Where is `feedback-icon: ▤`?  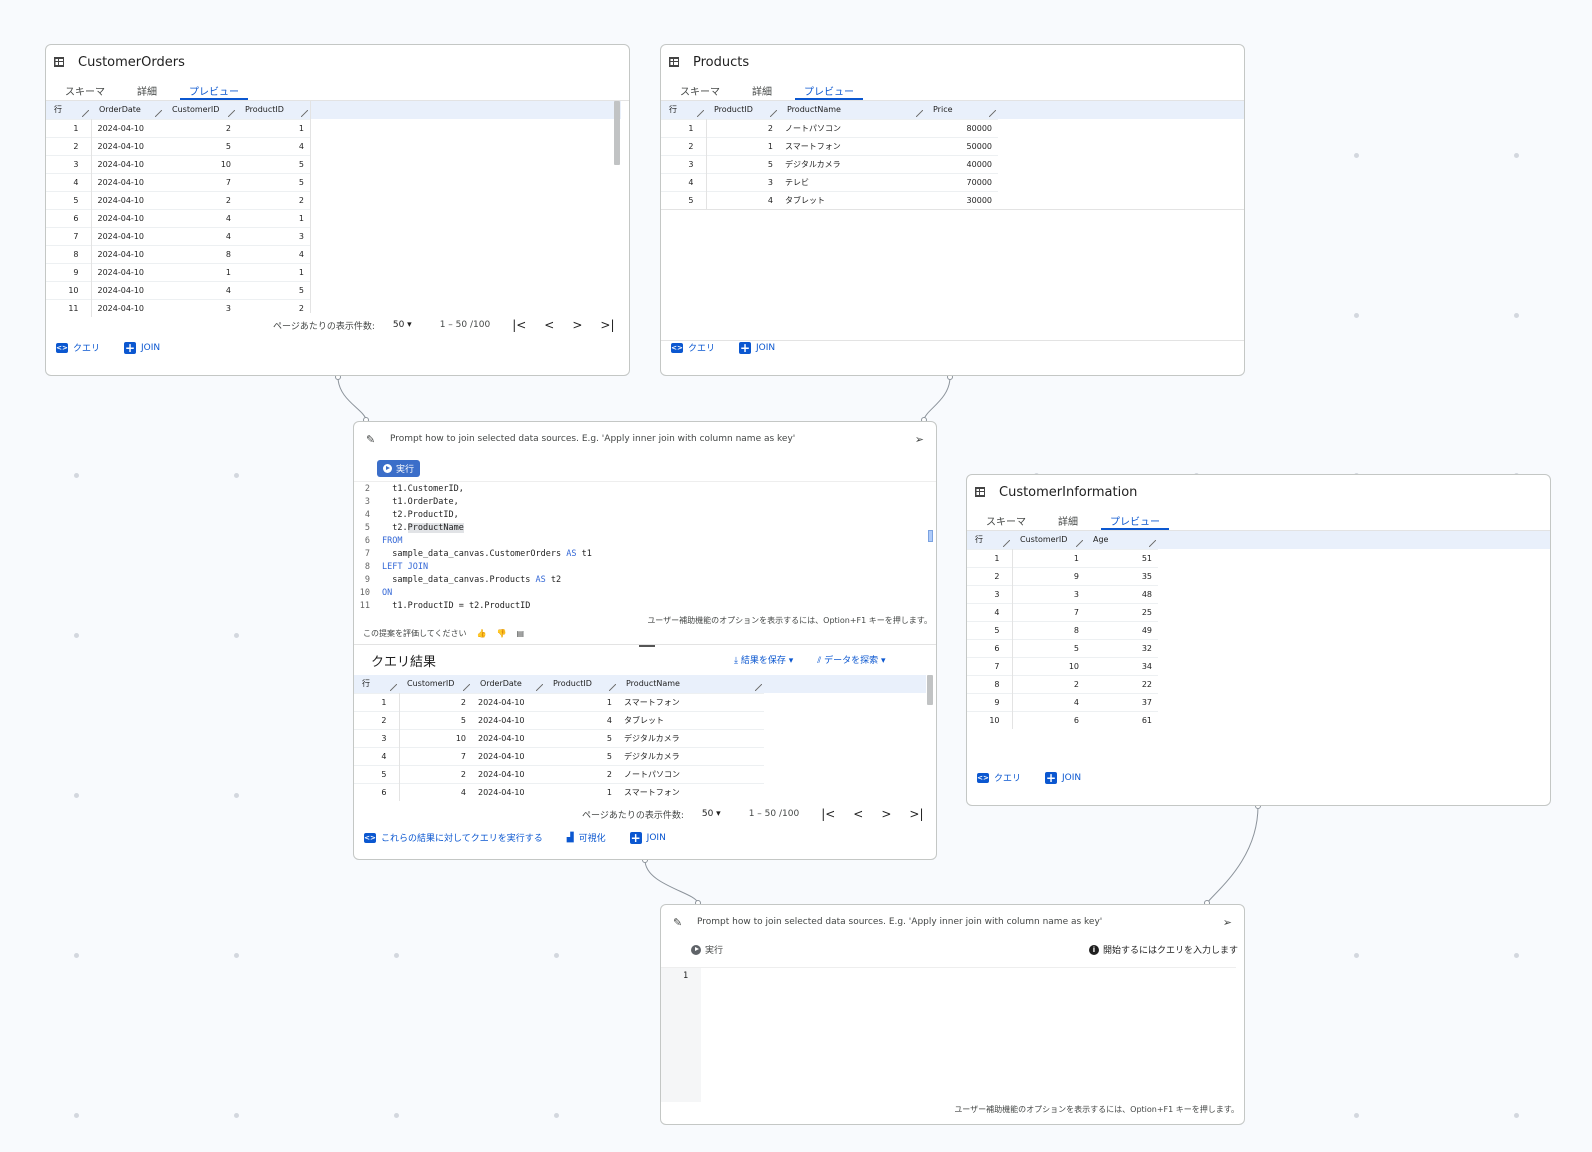 feedback-icon: ▤ is located at coordinates (520, 633).